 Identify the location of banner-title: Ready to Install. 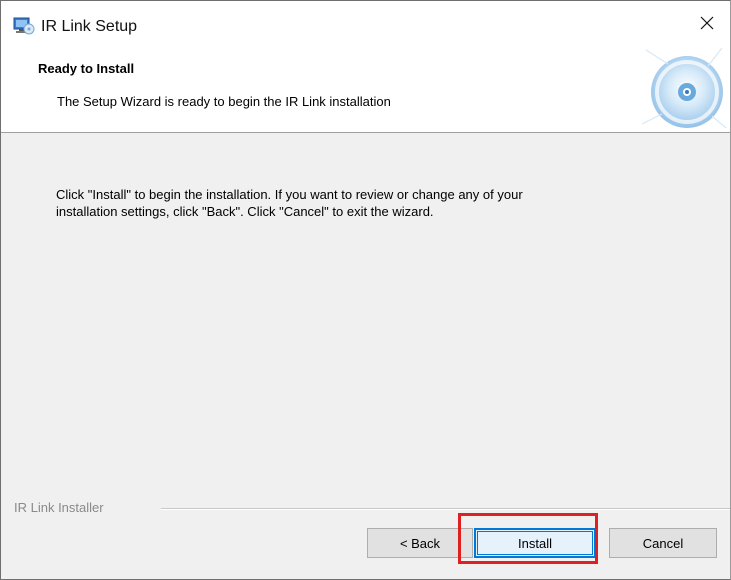
(86, 68).